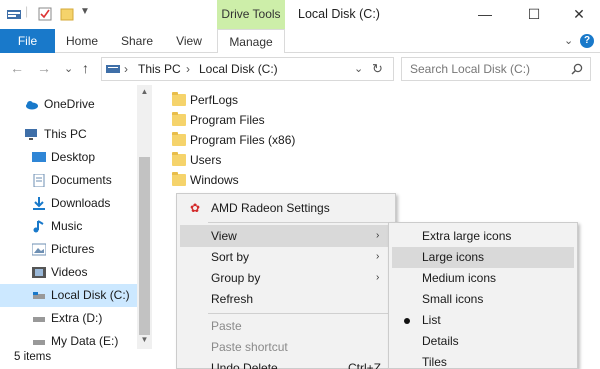 Image resolution: width=600 pixels, height=369 pixels. Describe the element at coordinates (483, 320) in the screenshot. I see `menu-item-list: List` at that location.